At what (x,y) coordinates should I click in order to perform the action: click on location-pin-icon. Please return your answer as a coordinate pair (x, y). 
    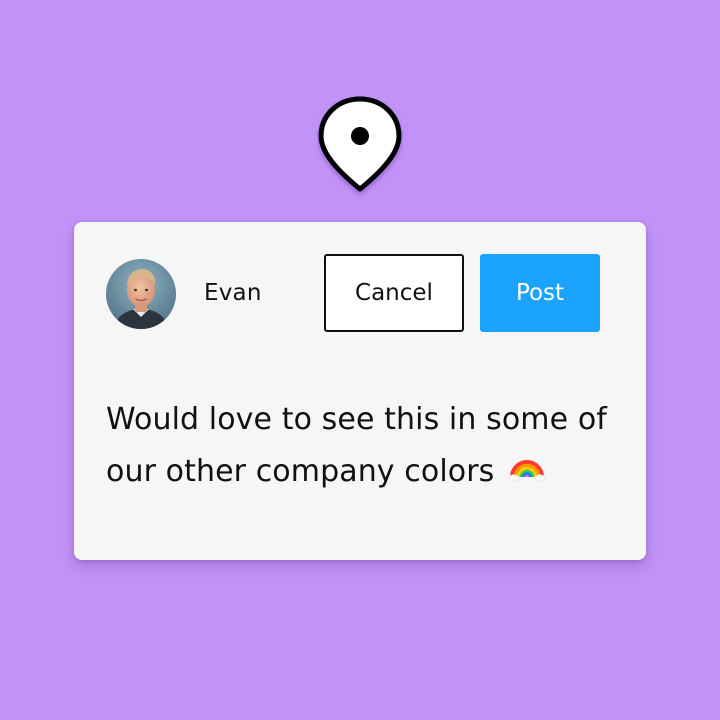
    Looking at the image, I should click on (360, 147).